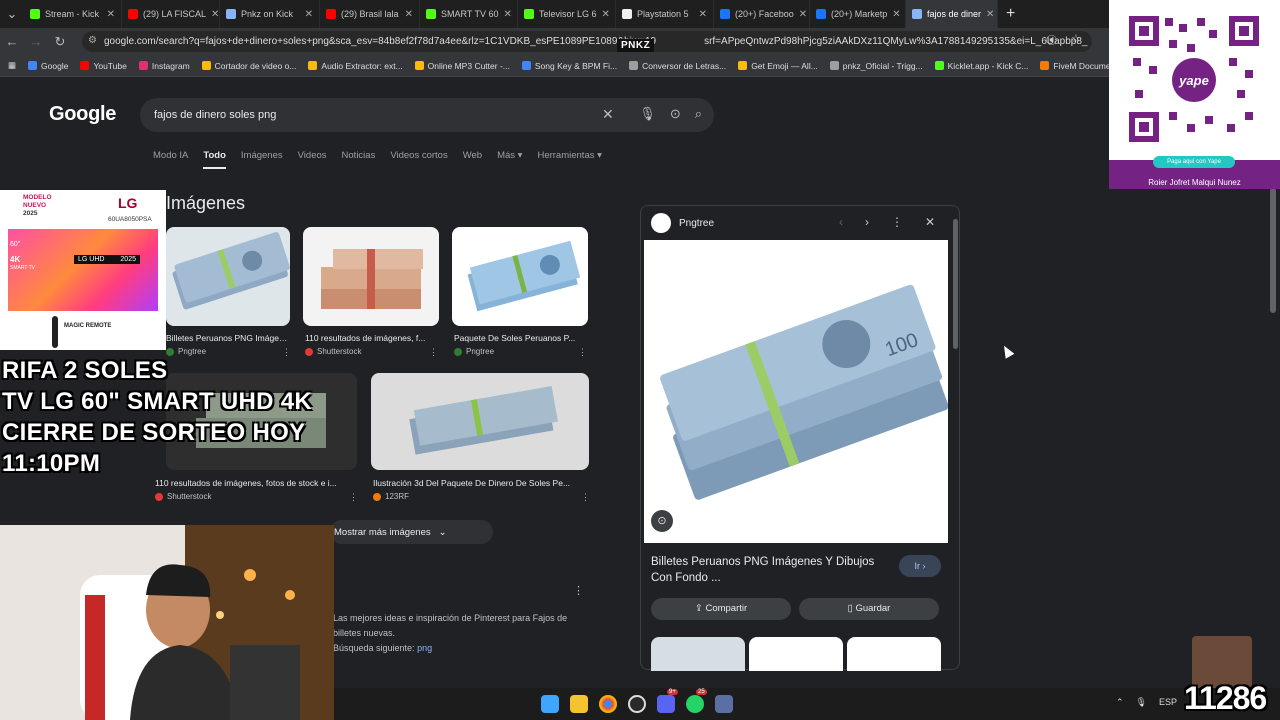 The image size is (1280, 720). I want to click on preview-image: 100, so click(796, 391).